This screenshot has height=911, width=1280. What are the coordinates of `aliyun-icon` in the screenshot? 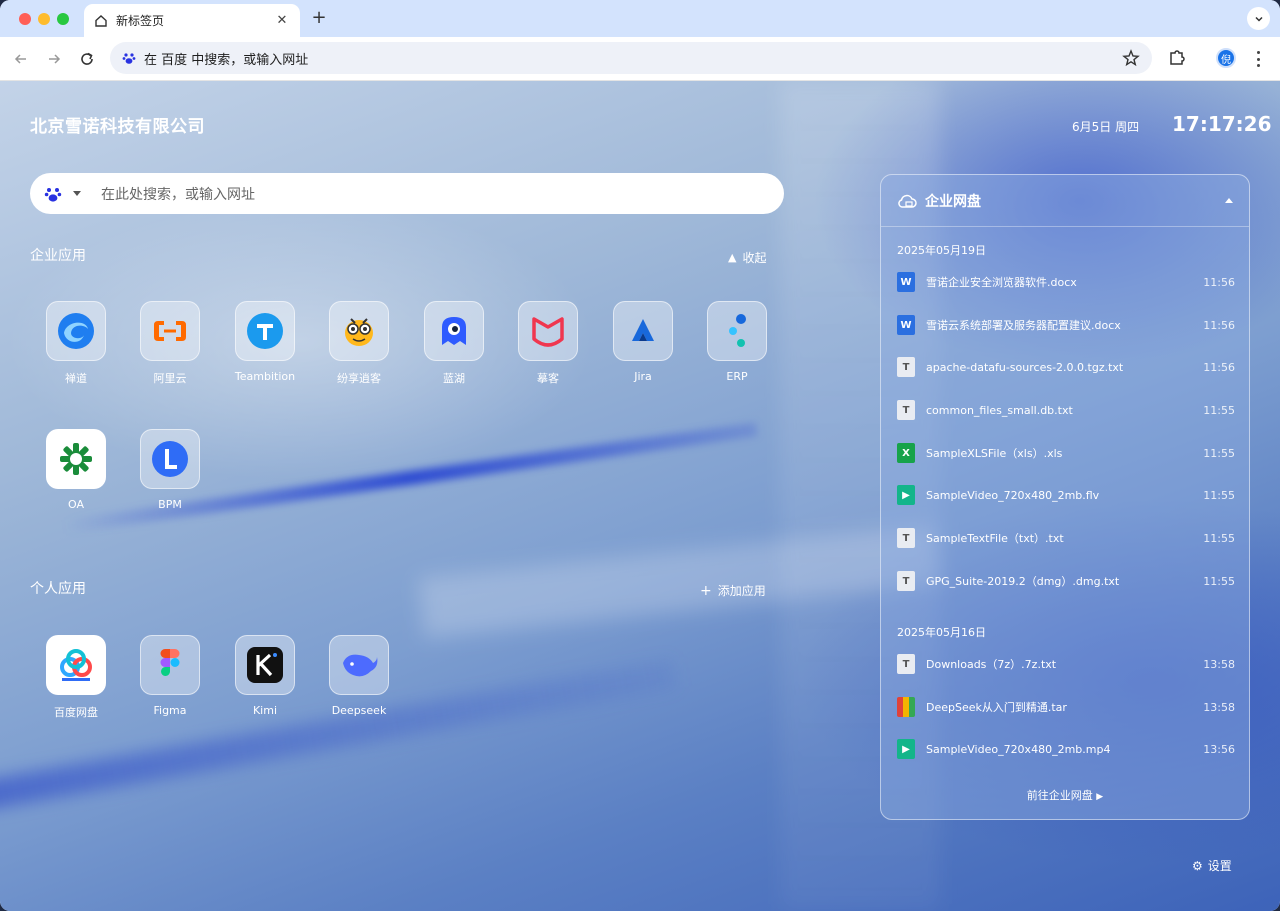 It's located at (170, 331).